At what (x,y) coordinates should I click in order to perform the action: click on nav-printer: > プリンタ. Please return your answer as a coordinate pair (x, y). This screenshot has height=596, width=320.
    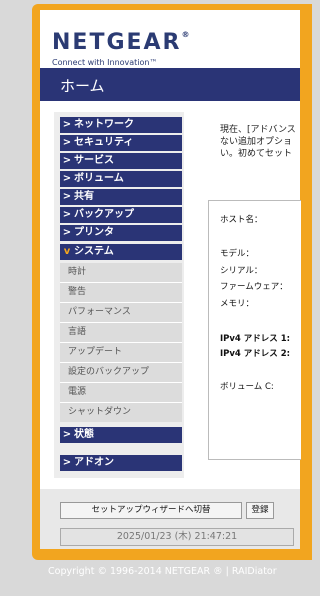
    Looking at the image, I should click on (121, 233).